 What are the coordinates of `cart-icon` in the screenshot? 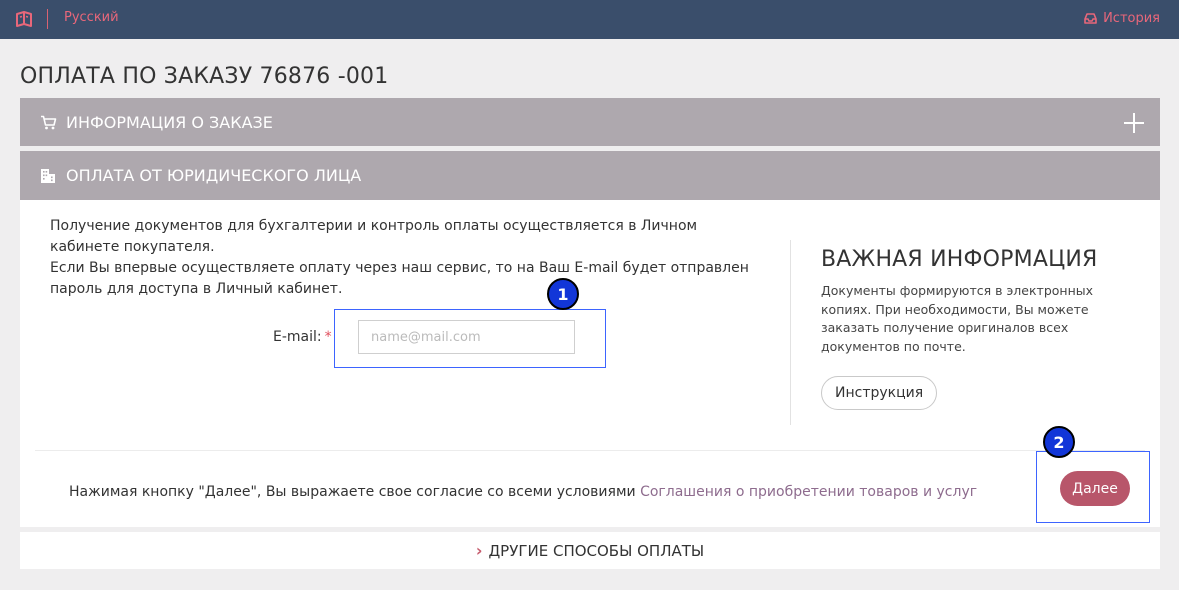 It's located at (49, 122).